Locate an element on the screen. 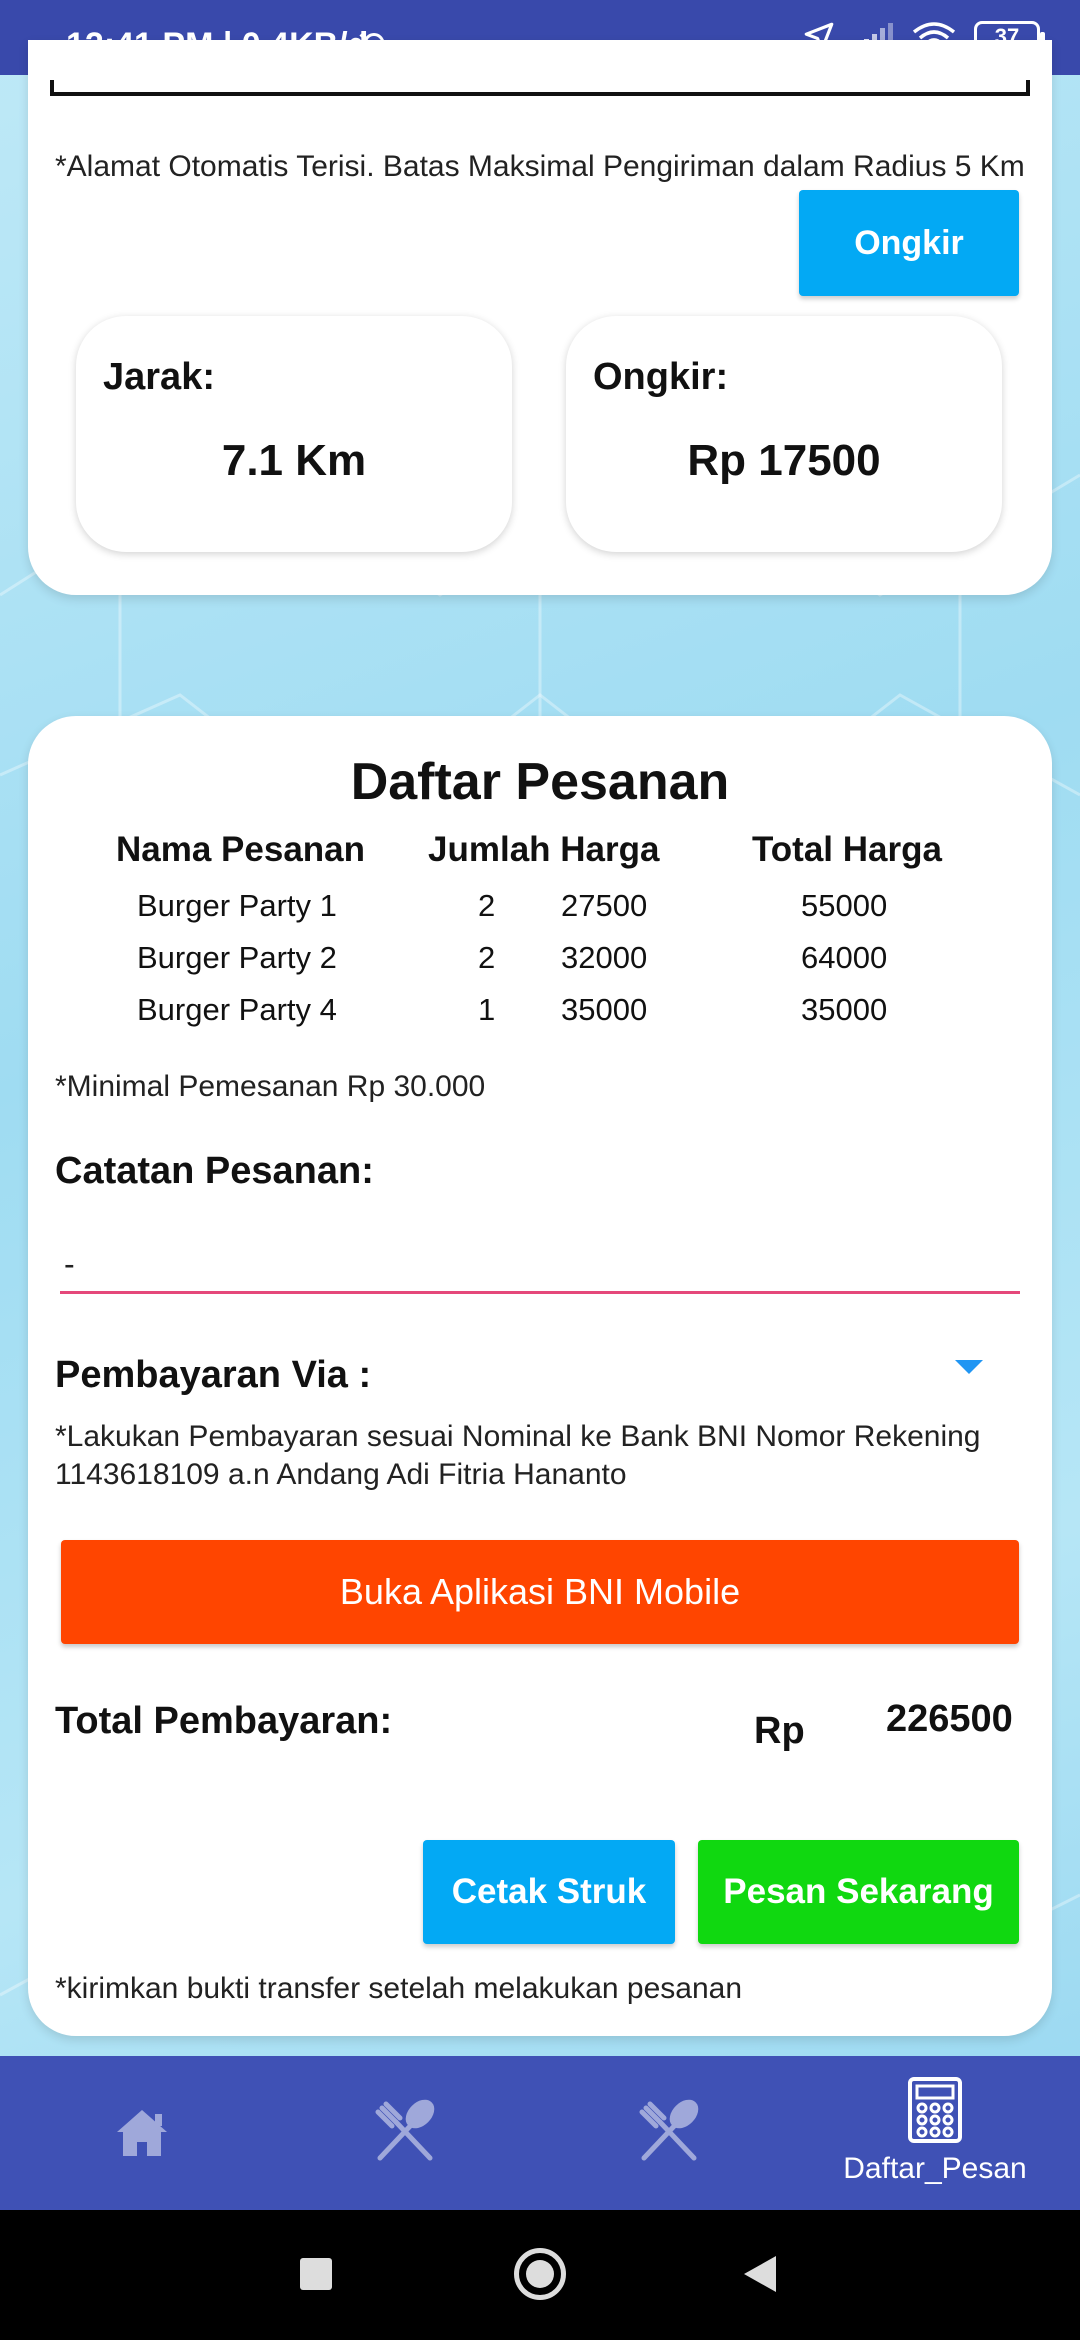 This screenshot has height=2340, width=1080. item-qty: 1 is located at coordinates (487, 1009).